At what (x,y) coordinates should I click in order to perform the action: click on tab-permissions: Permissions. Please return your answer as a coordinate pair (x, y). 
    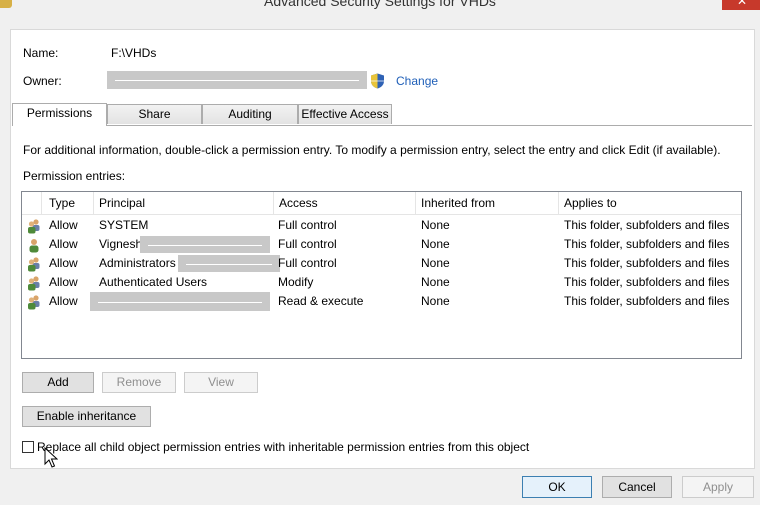
    Looking at the image, I should click on (59, 114).